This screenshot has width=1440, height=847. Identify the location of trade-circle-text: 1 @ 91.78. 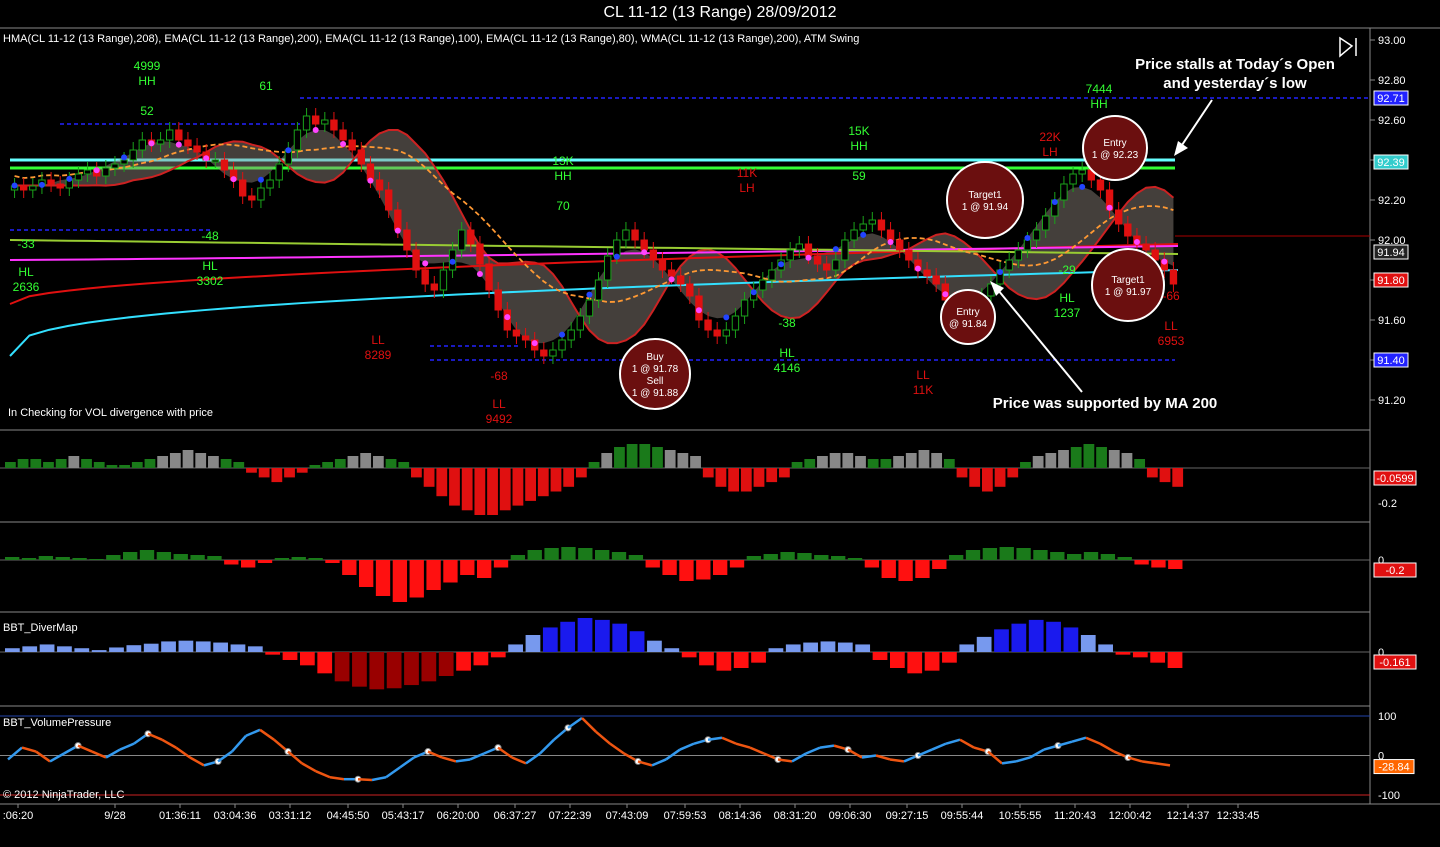
(655, 369).